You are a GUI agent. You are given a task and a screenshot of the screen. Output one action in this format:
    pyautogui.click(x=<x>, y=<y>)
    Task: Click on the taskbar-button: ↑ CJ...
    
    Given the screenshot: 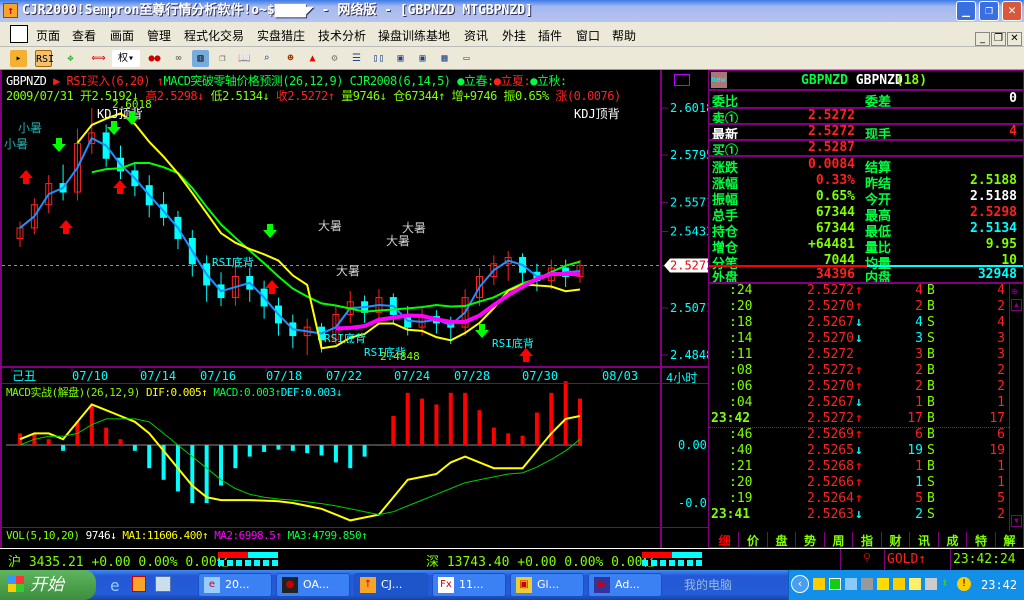 What is the action you would take?
    pyautogui.click(x=391, y=585)
    